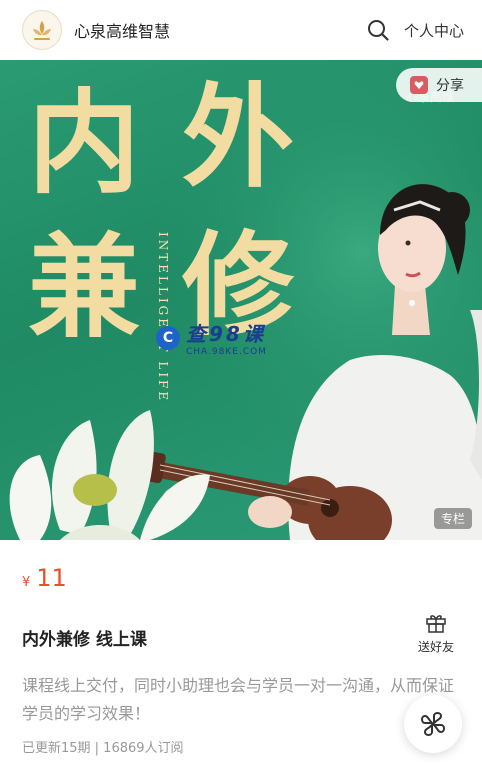 This screenshot has height=778, width=482. Describe the element at coordinates (238, 699) in the screenshot. I see `course-description: 课程线上交付，同时小助理也会与学员一对一沟通，从而保证学员的学习效果！` at that location.